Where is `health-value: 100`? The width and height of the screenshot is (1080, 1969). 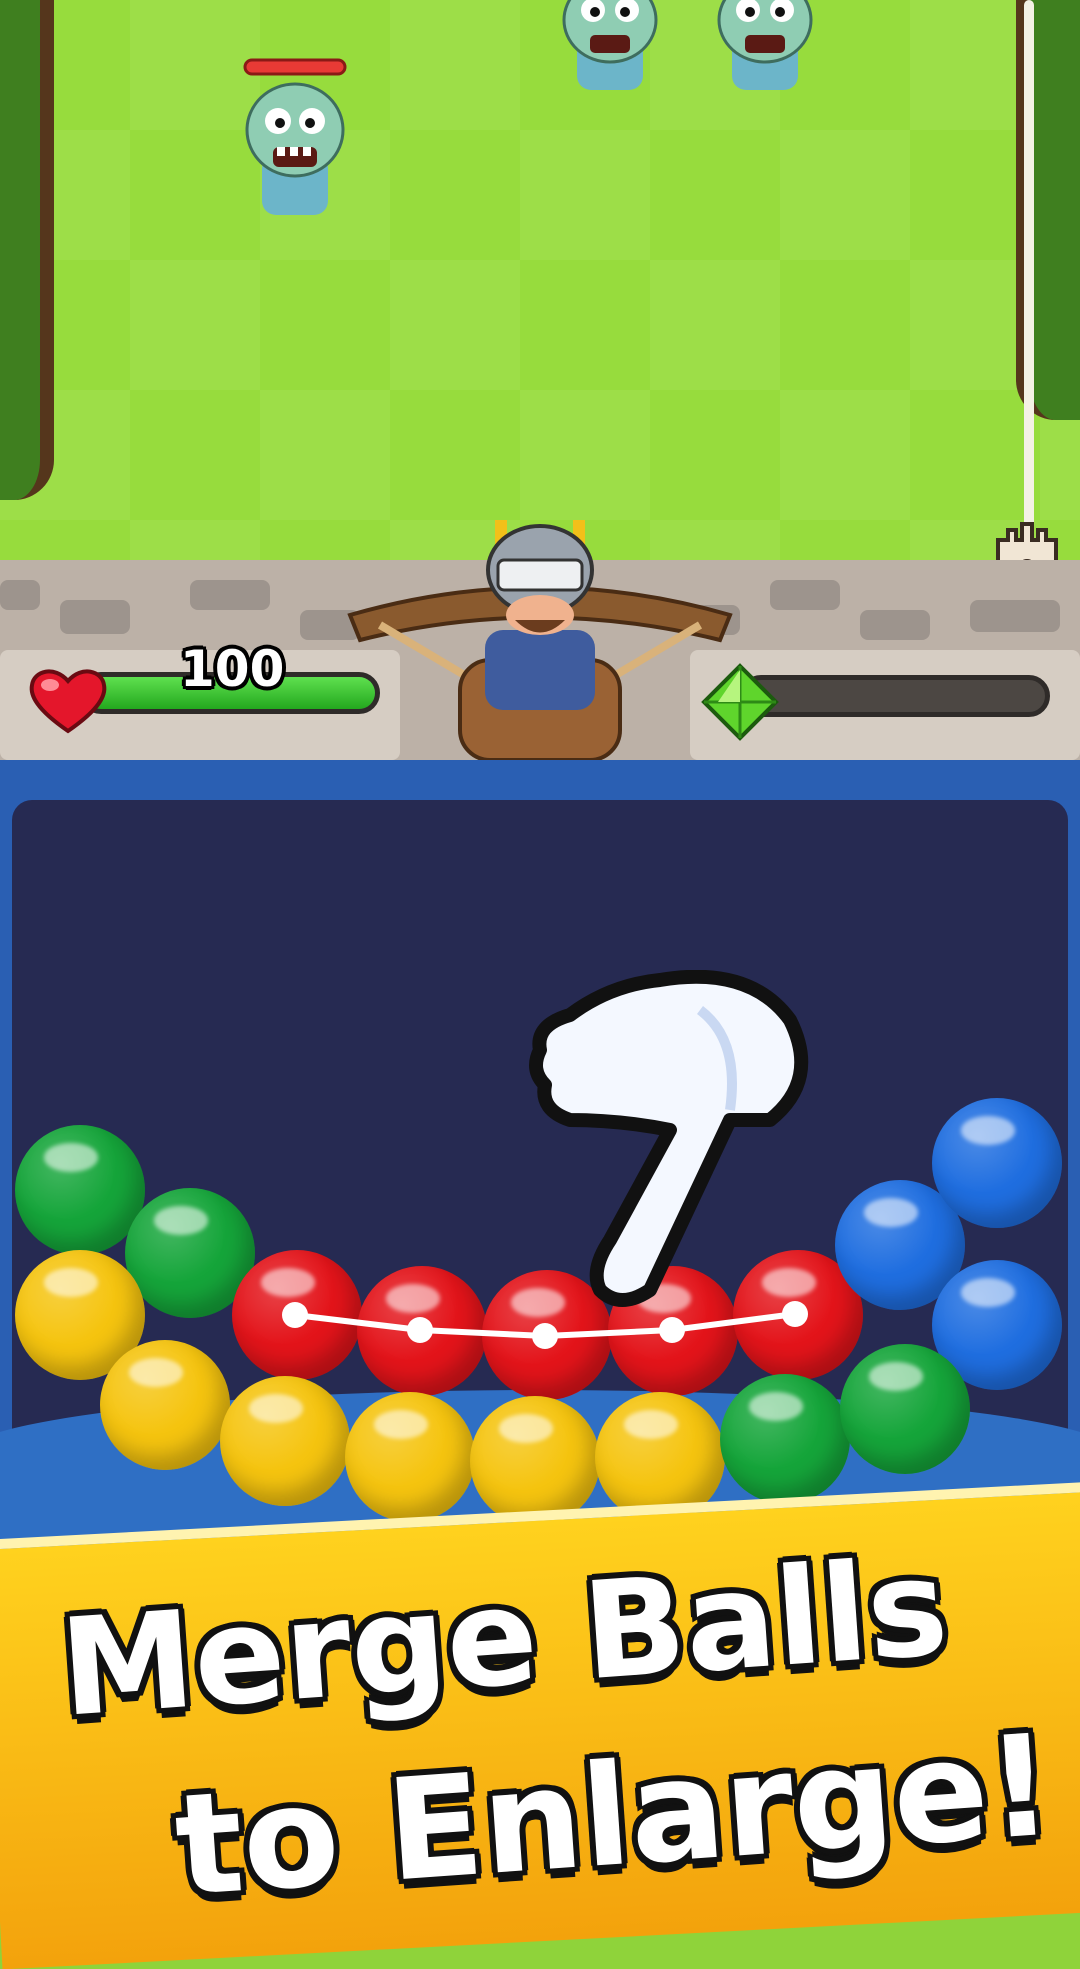 health-value: 100 is located at coordinates (232, 669).